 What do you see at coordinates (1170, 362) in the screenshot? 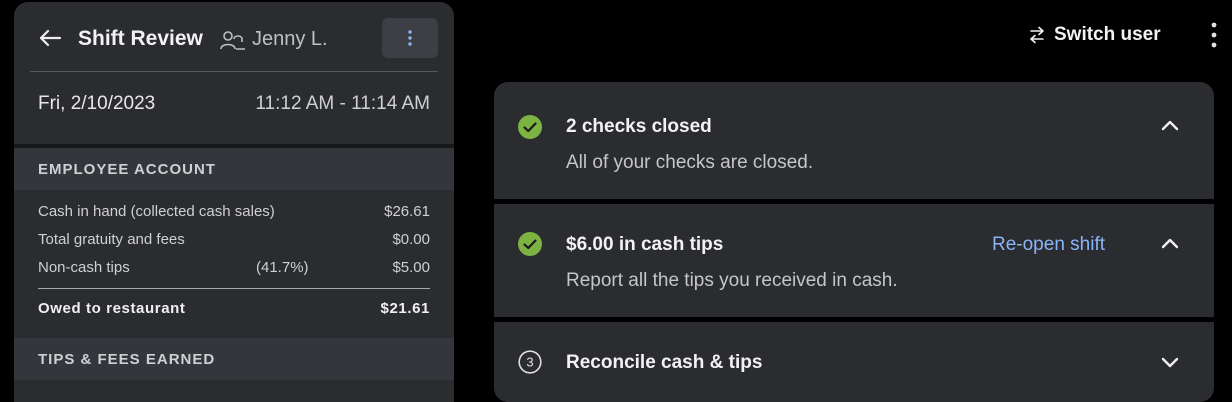
I see `chevron-down-icon` at bounding box center [1170, 362].